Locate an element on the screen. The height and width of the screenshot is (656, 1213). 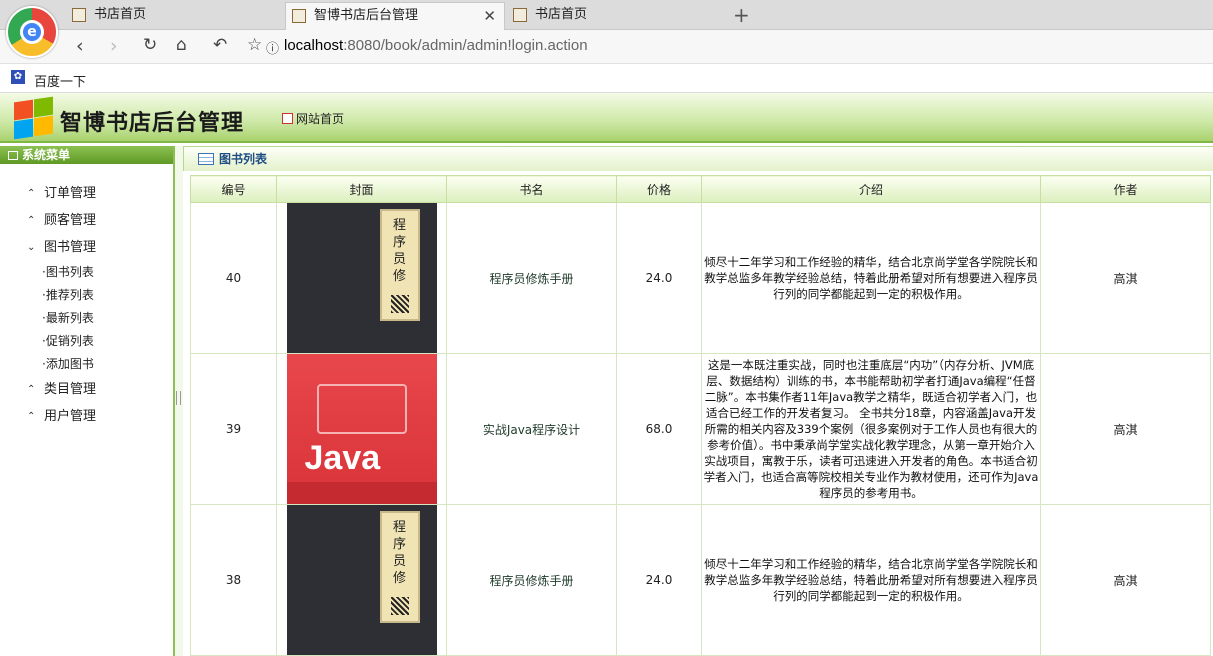
reload-icon: ↻ is located at coordinates (150, 45).